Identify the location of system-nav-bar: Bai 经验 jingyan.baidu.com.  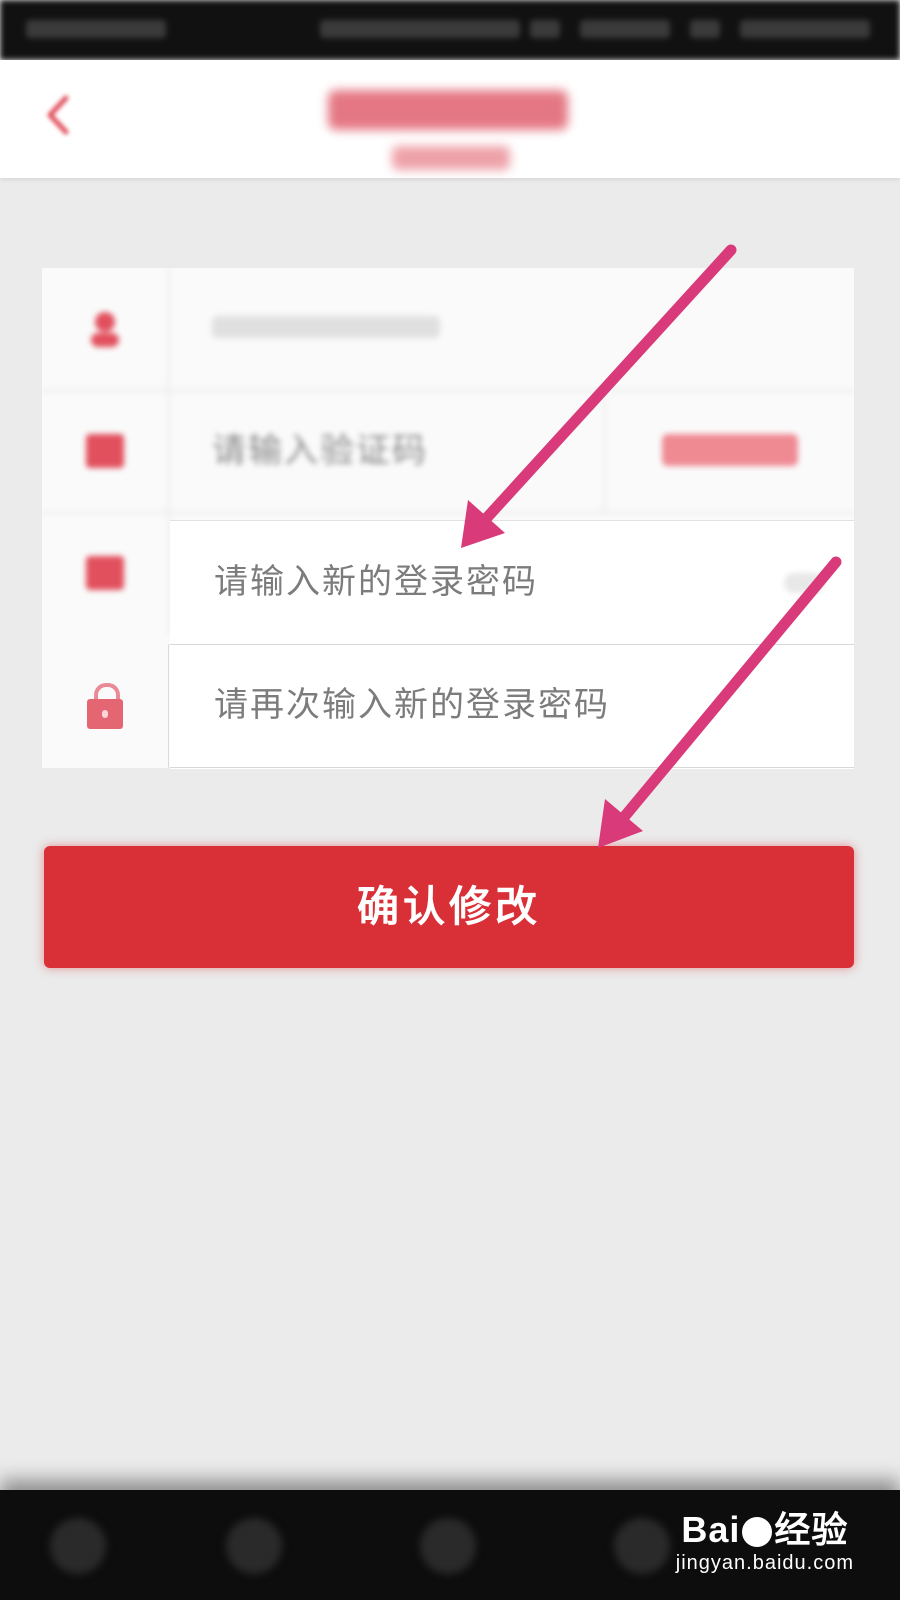
(450, 1545).